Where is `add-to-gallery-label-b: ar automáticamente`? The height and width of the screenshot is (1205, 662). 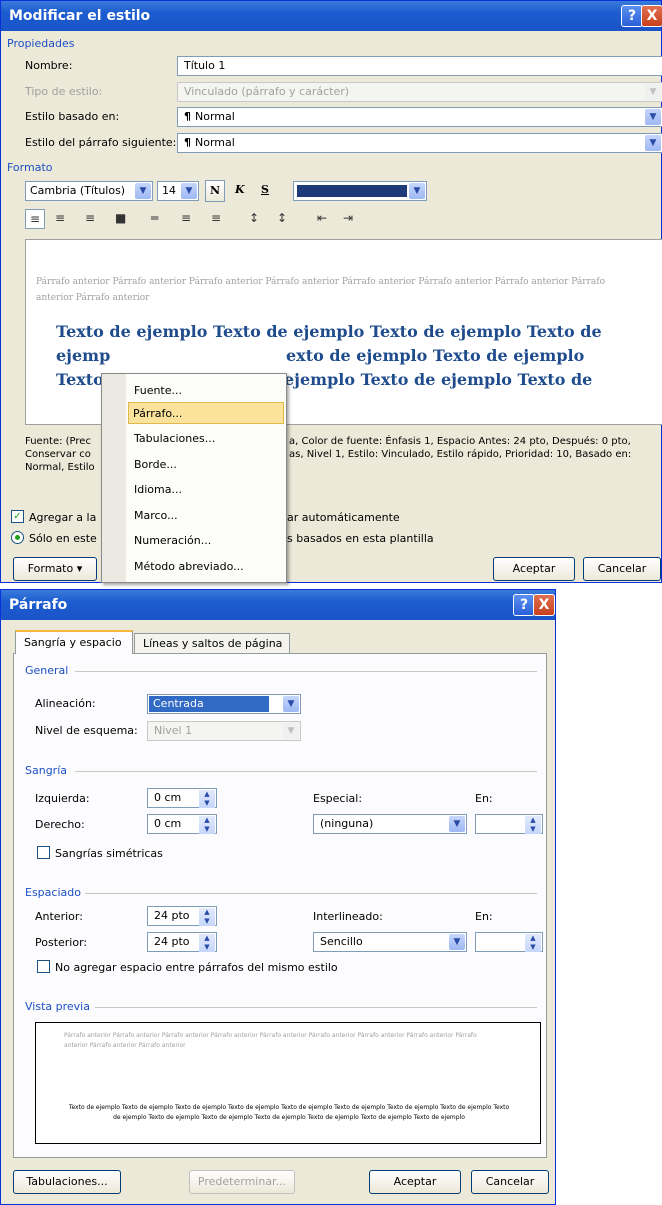
add-to-gallery-label-b: ar automáticamente is located at coordinates (343, 517).